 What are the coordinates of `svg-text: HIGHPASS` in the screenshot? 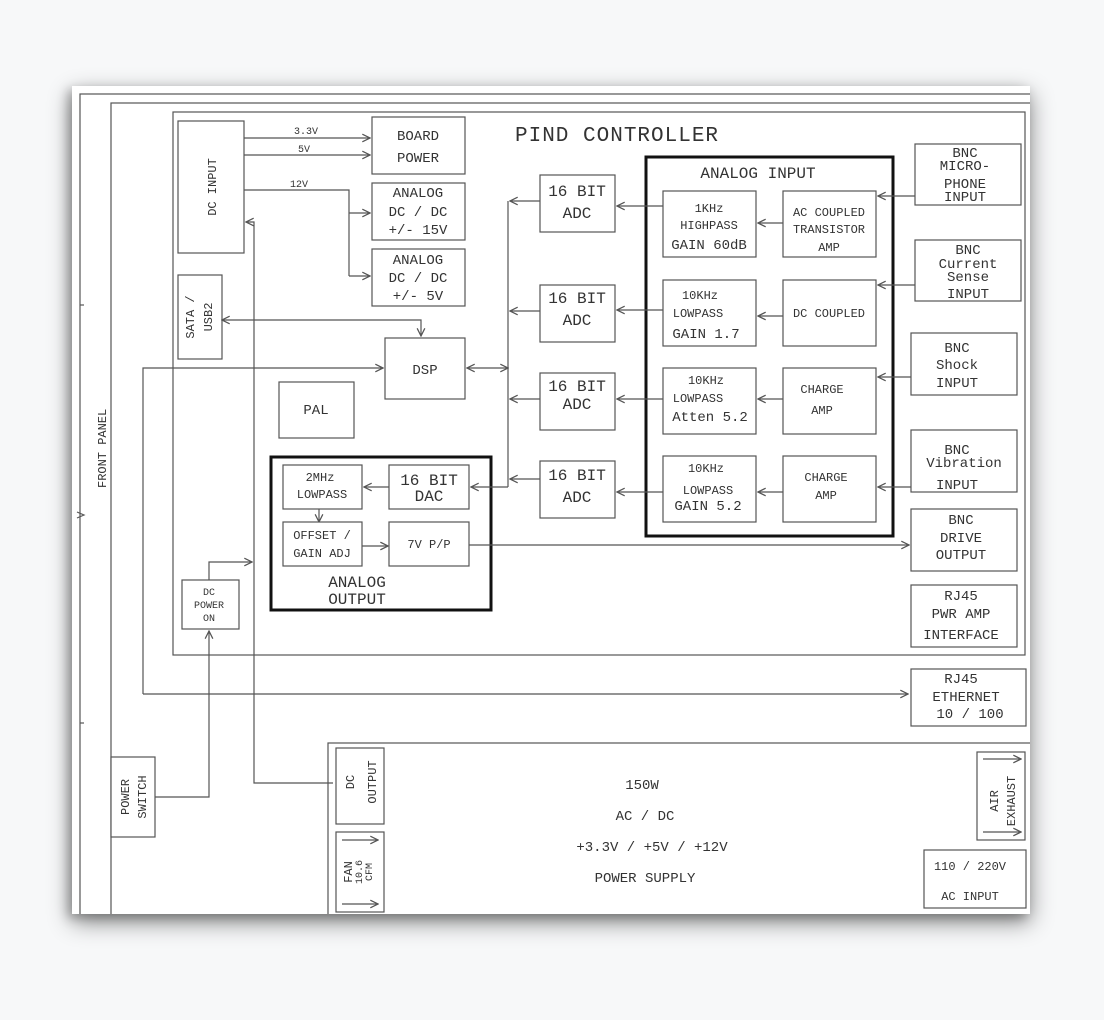 It's located at (709, 226).